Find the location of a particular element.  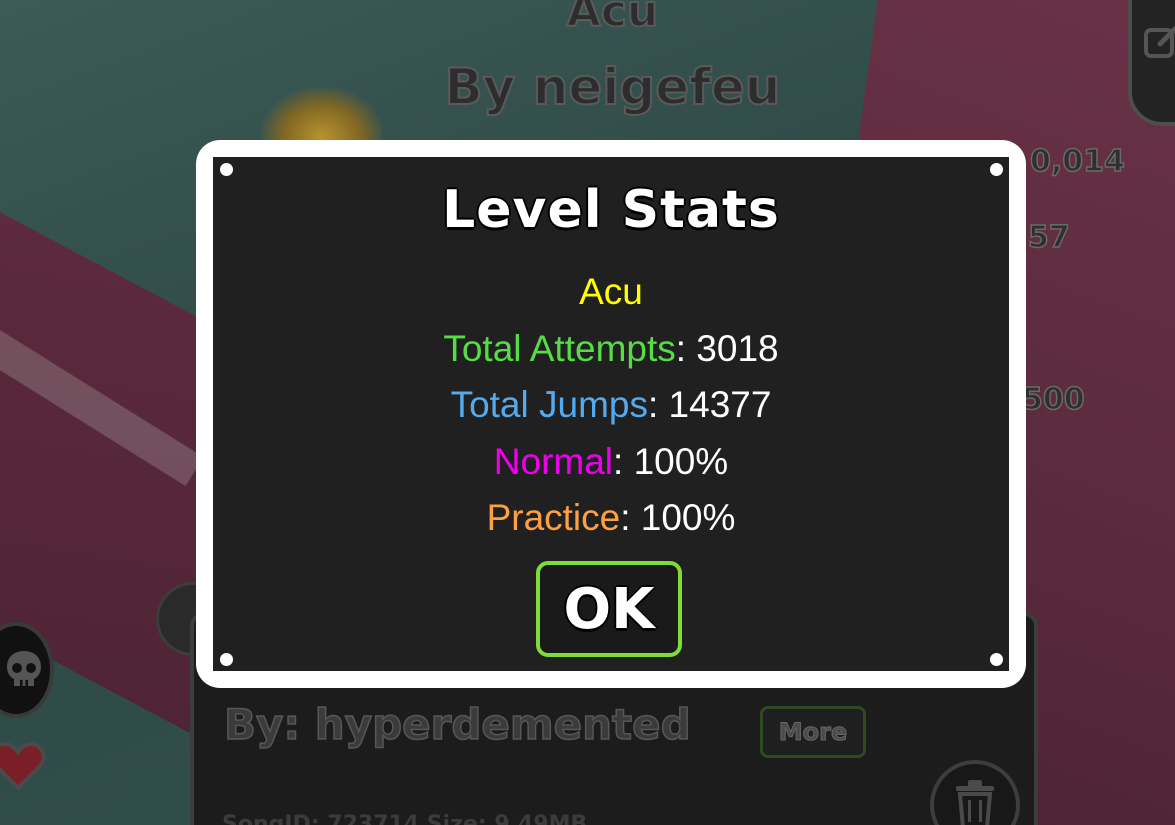

practice-label: Practice is located at coordinates (553, 517).